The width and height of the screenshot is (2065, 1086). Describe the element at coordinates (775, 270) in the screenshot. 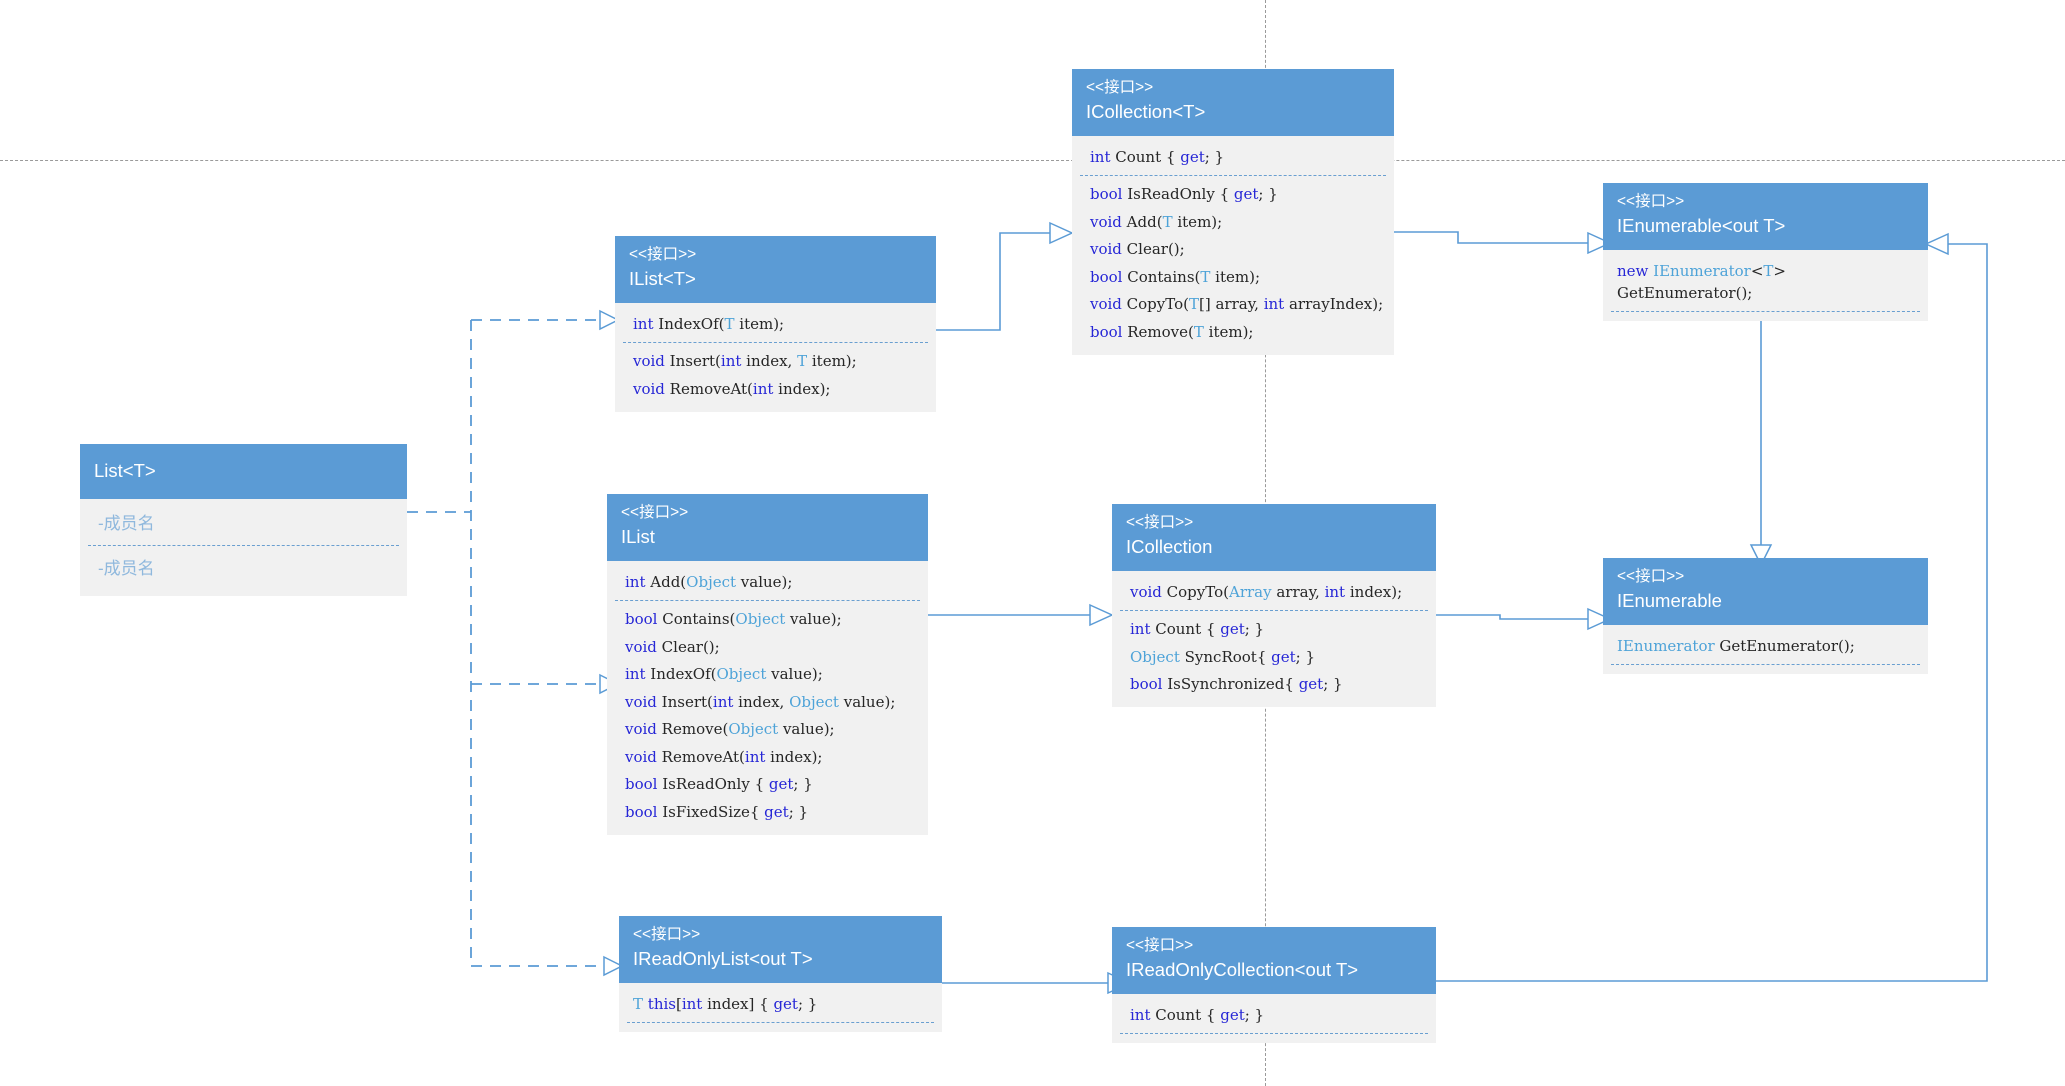

I see `class-header-ilist-t: <<接口>> IList<T>` at that location.